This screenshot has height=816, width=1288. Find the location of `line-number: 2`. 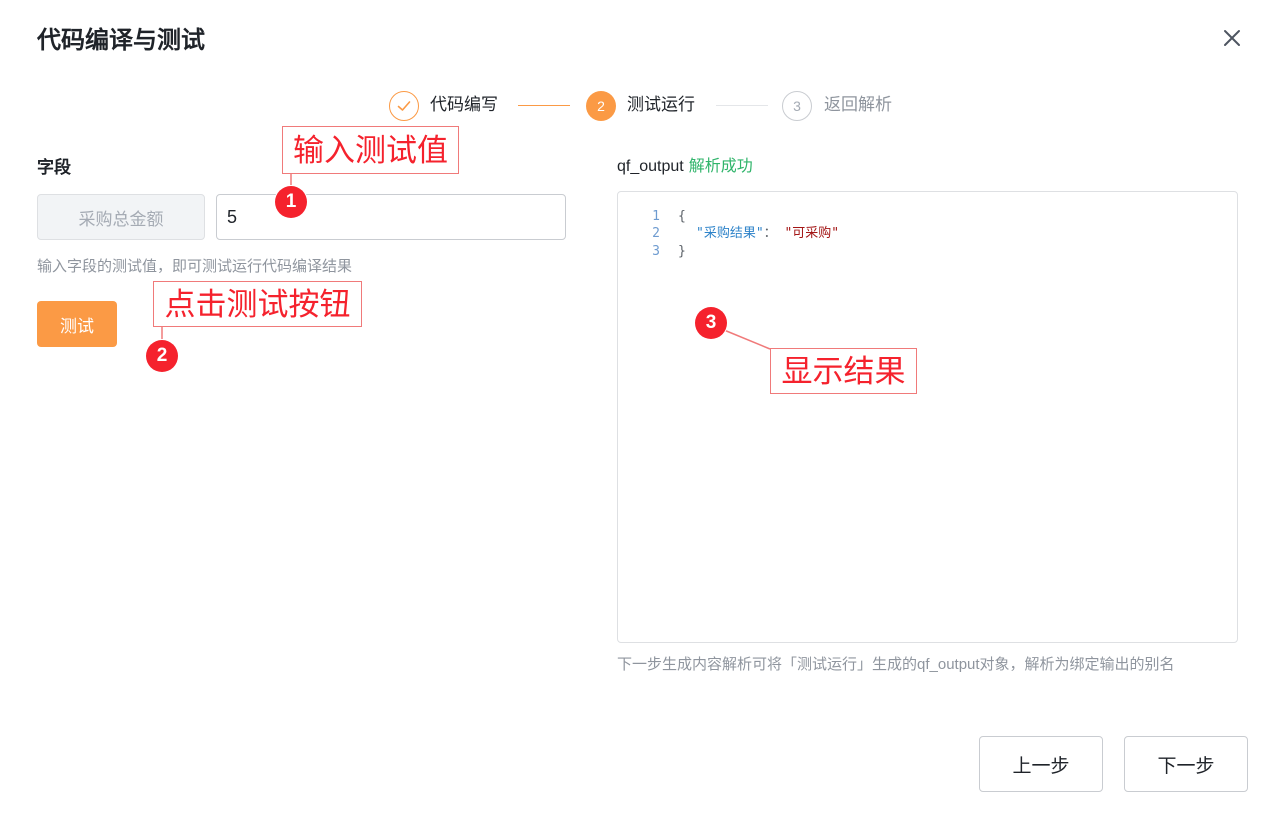

line-number: 2 is located at coordinates (656, 233).